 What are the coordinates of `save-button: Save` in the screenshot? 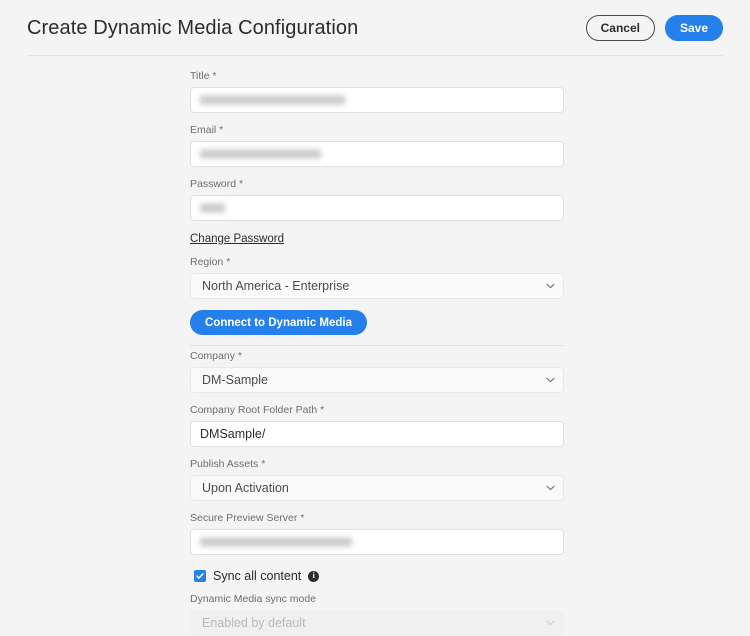 It's located at (693, 28).